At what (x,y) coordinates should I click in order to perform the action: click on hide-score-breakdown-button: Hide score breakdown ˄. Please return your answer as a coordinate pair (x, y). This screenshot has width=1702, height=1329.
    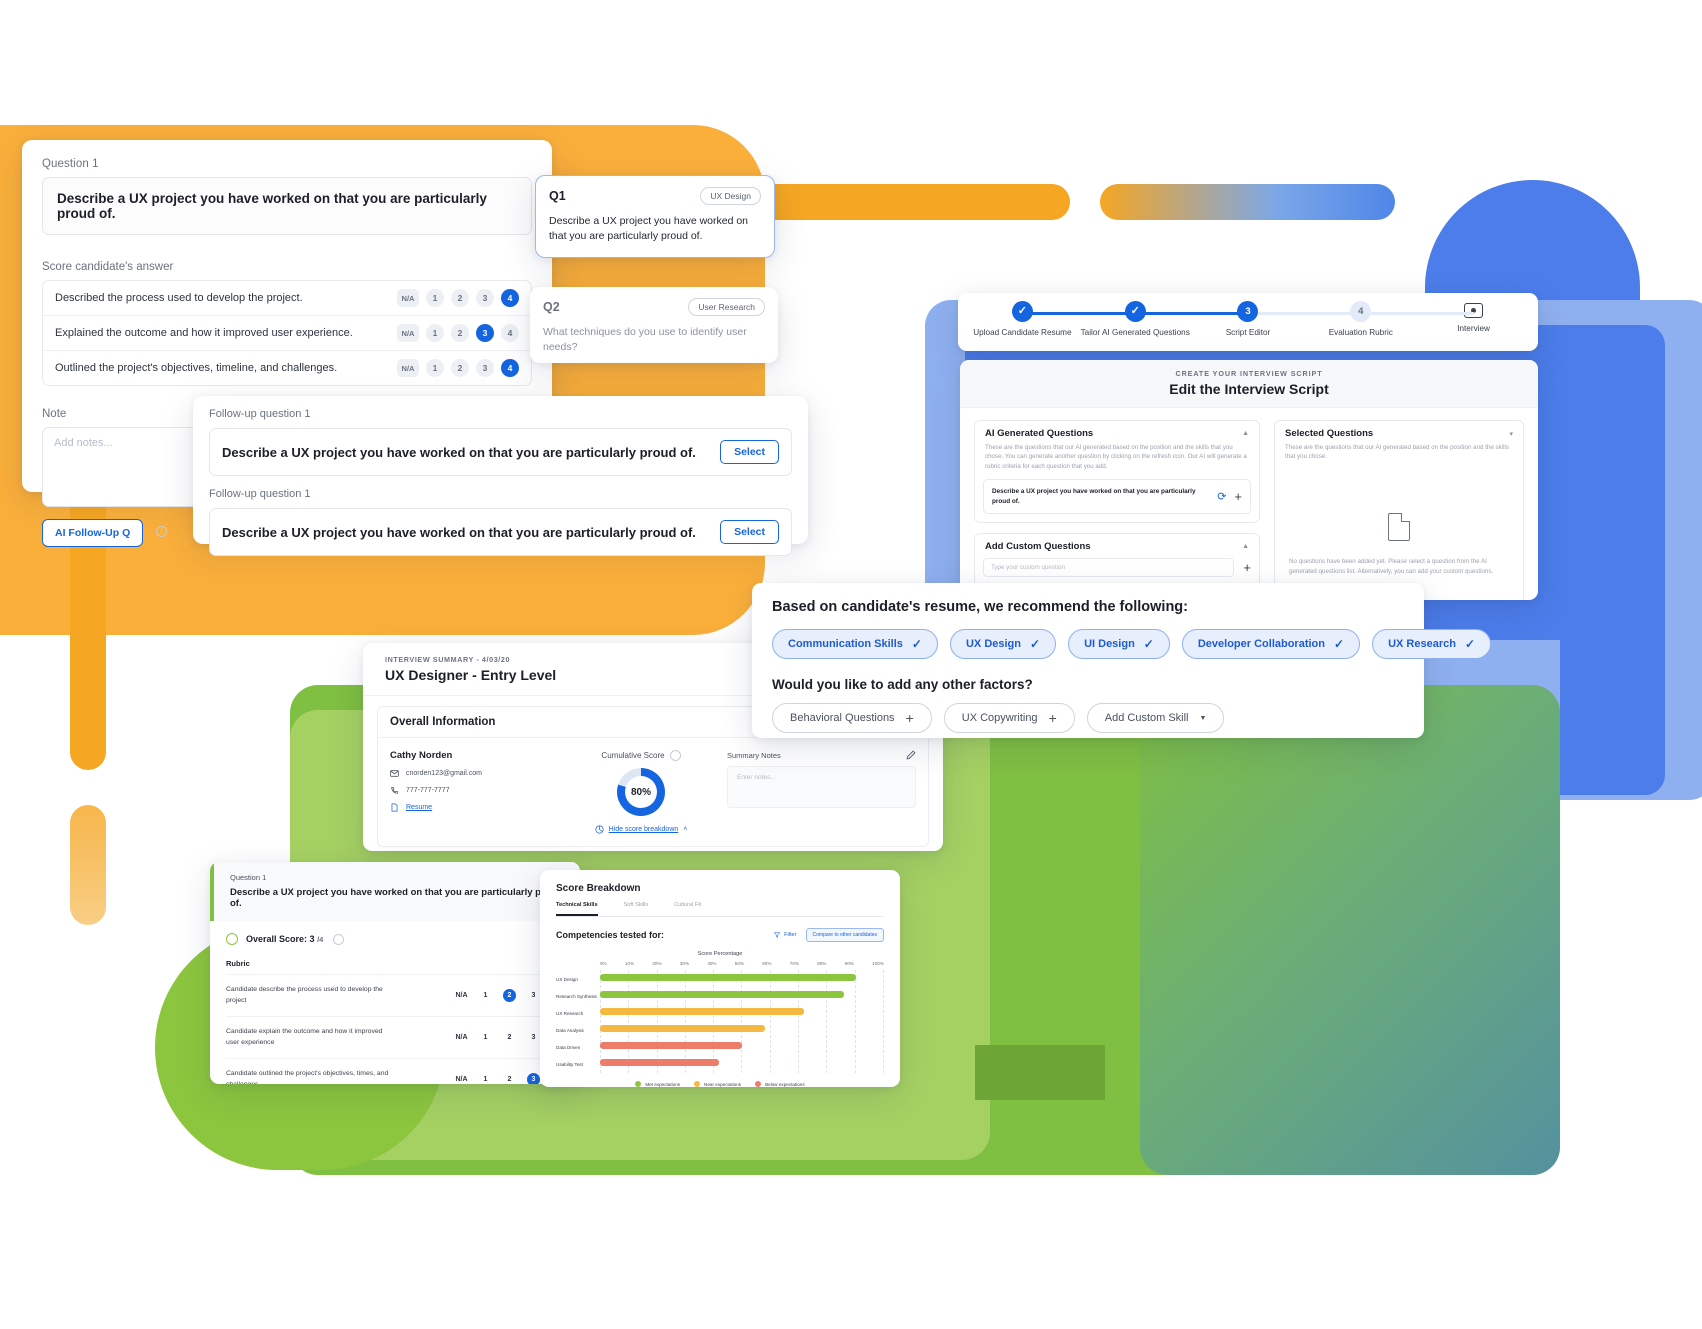
    Looking at the image, I should click on (641, 829).